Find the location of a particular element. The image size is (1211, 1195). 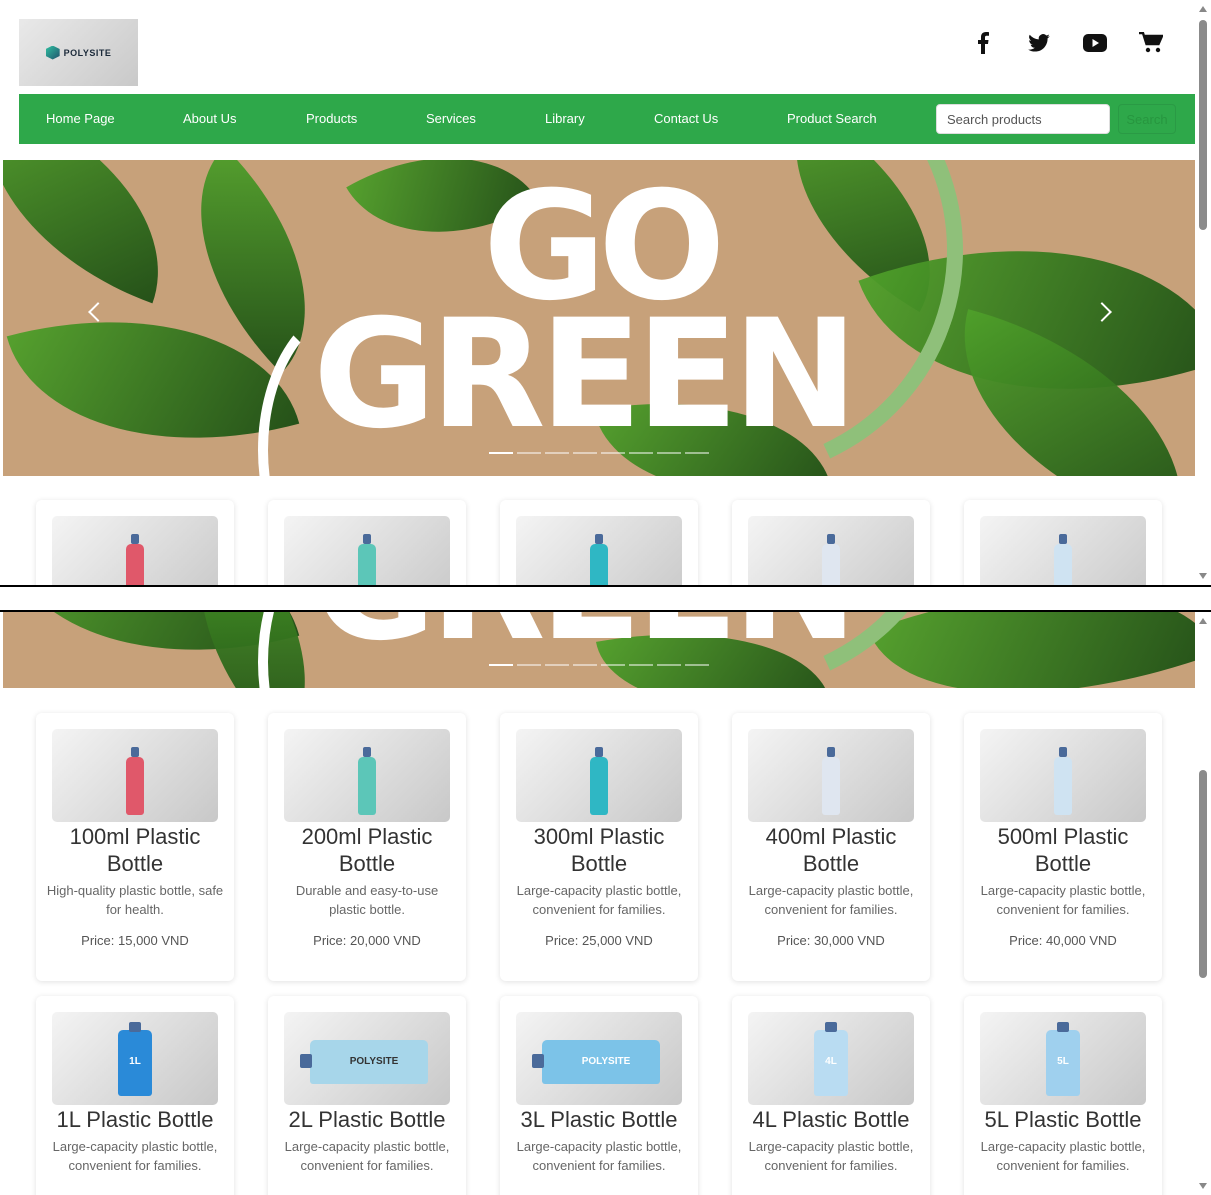

nav-contact: Contact Us is located at coordinates (686, 118).